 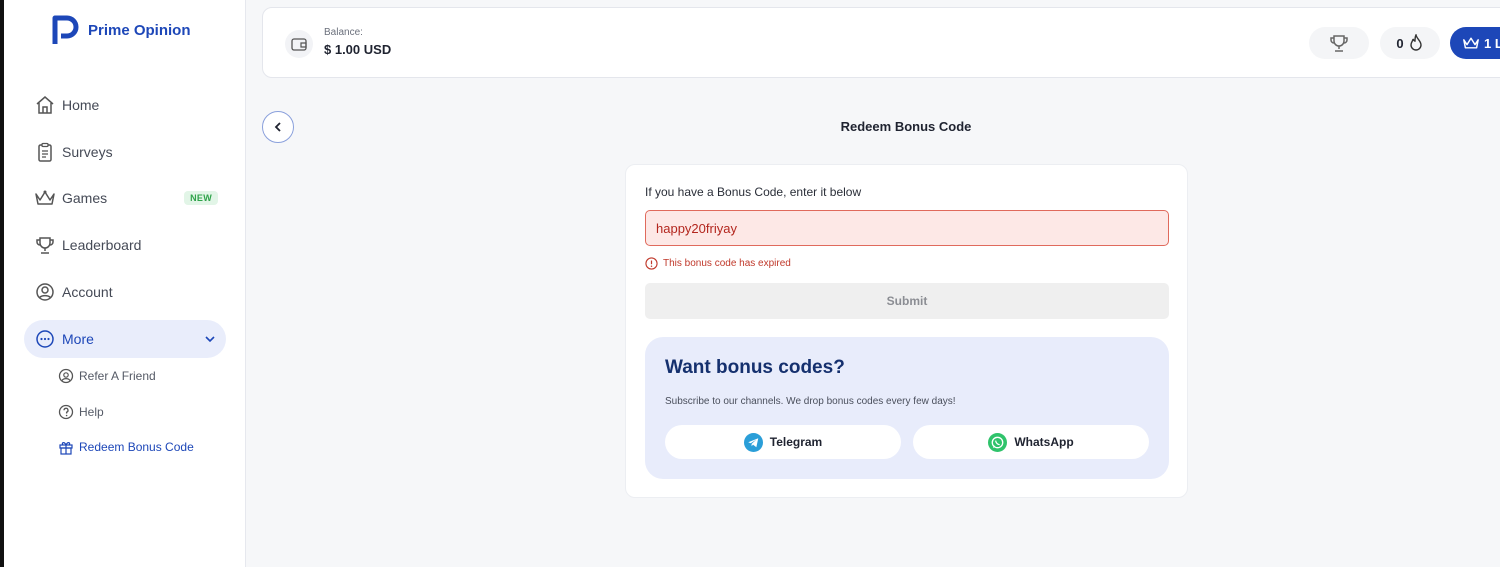 I want to click on leaderboard-button, so click(x=1339, y=43).